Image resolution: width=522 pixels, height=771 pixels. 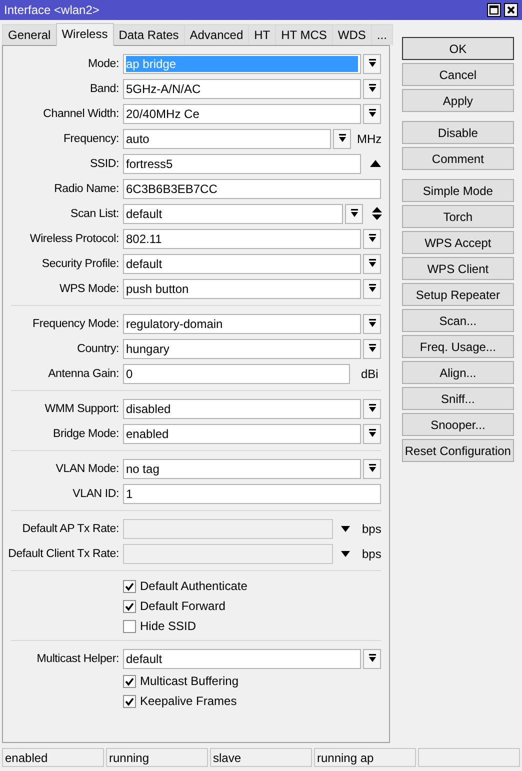 I want to click on field-label: VLAN Mode:, so click(x=86, y=468).